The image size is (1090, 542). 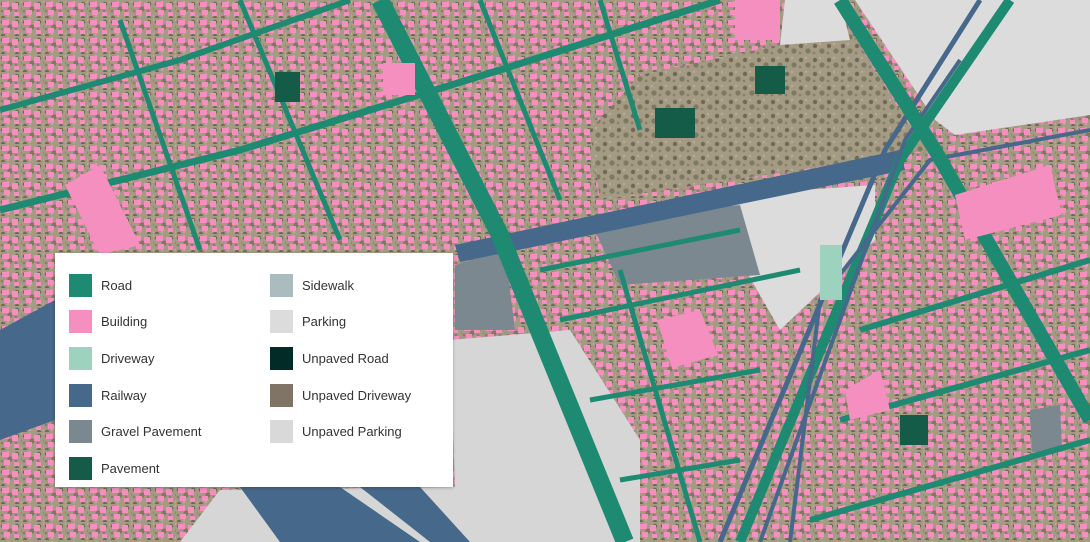 What do you see at coordinates (80, 358) in the screenshot?
I see `swatch-driveway` at bounding box center [80, 358].